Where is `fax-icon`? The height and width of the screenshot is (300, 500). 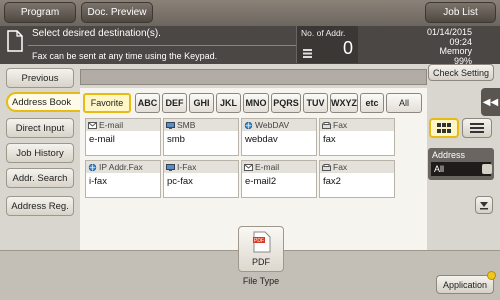
fax-icon is located at coordinates (326, 167).